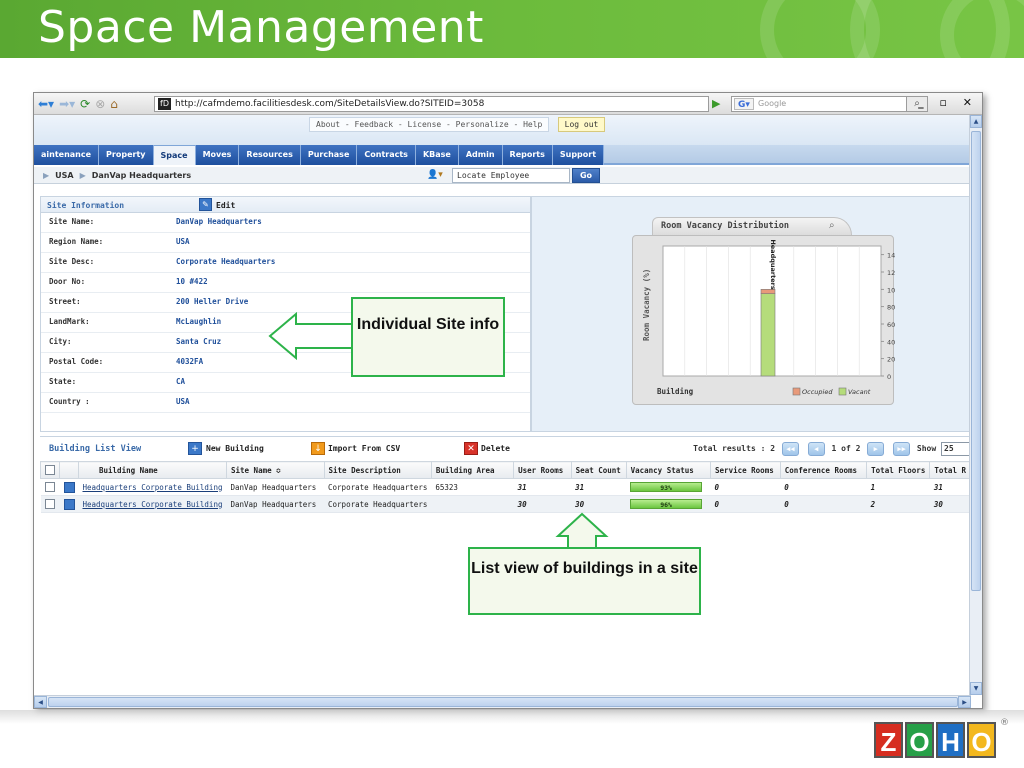 This screenshot has width=1024, height=768. Describe the element at coordinates (205, 204) in the screenshot. I see `edit-icon: ✎` at that location.